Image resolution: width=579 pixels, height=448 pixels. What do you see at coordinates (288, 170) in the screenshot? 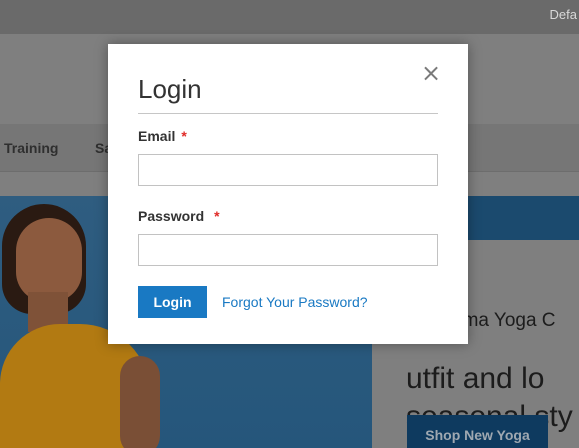
I see `email-field` at bounding box center [288, 170].